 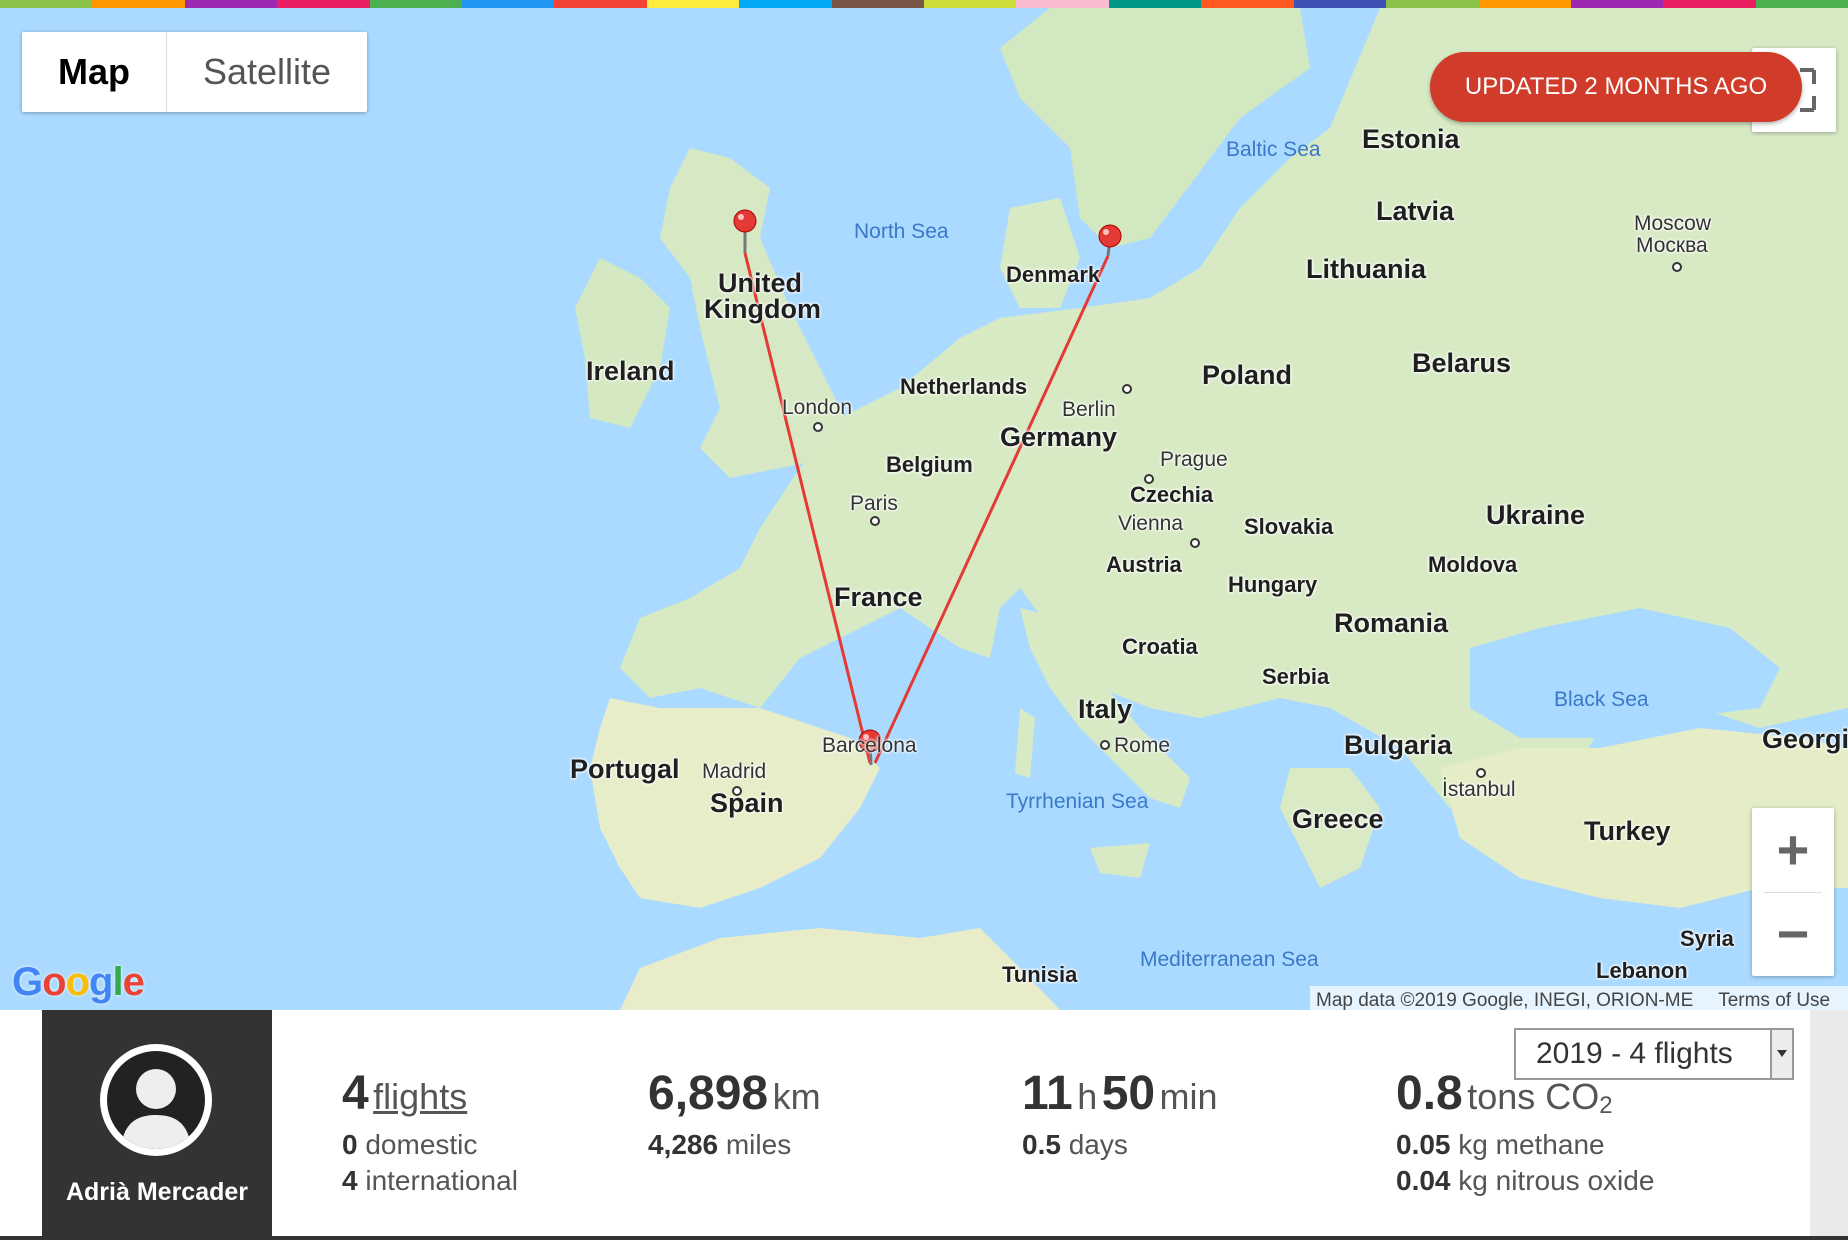 I want to click on google-logo-letter: g, so click(x=101, y=982).